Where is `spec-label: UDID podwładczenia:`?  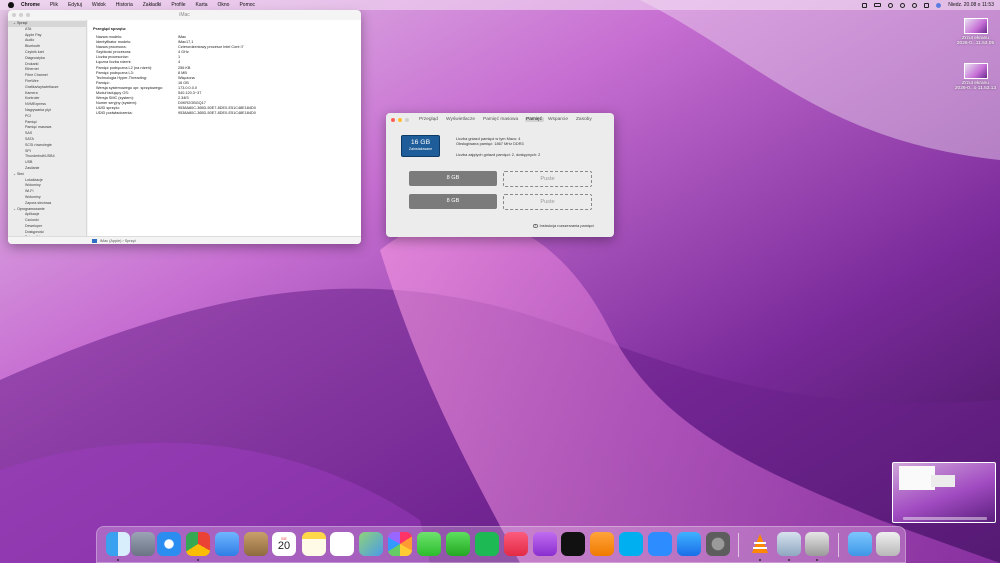
spec-label: UDID podwładczenia: is located at coordinates (114, 113).